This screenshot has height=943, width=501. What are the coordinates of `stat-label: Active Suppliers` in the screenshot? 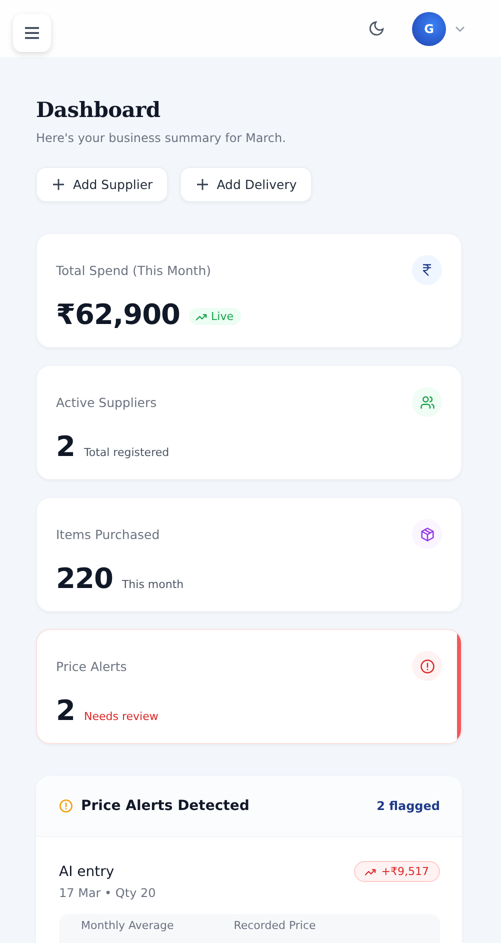 It's located at (106, 402).